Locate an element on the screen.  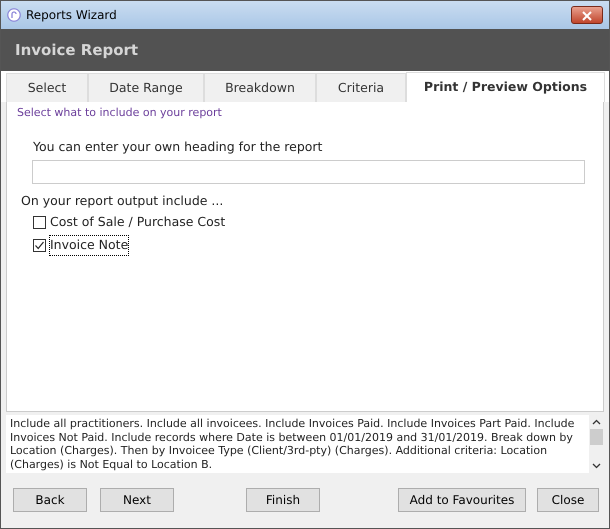
scroll-thumb is located at coordinates (596, 437).